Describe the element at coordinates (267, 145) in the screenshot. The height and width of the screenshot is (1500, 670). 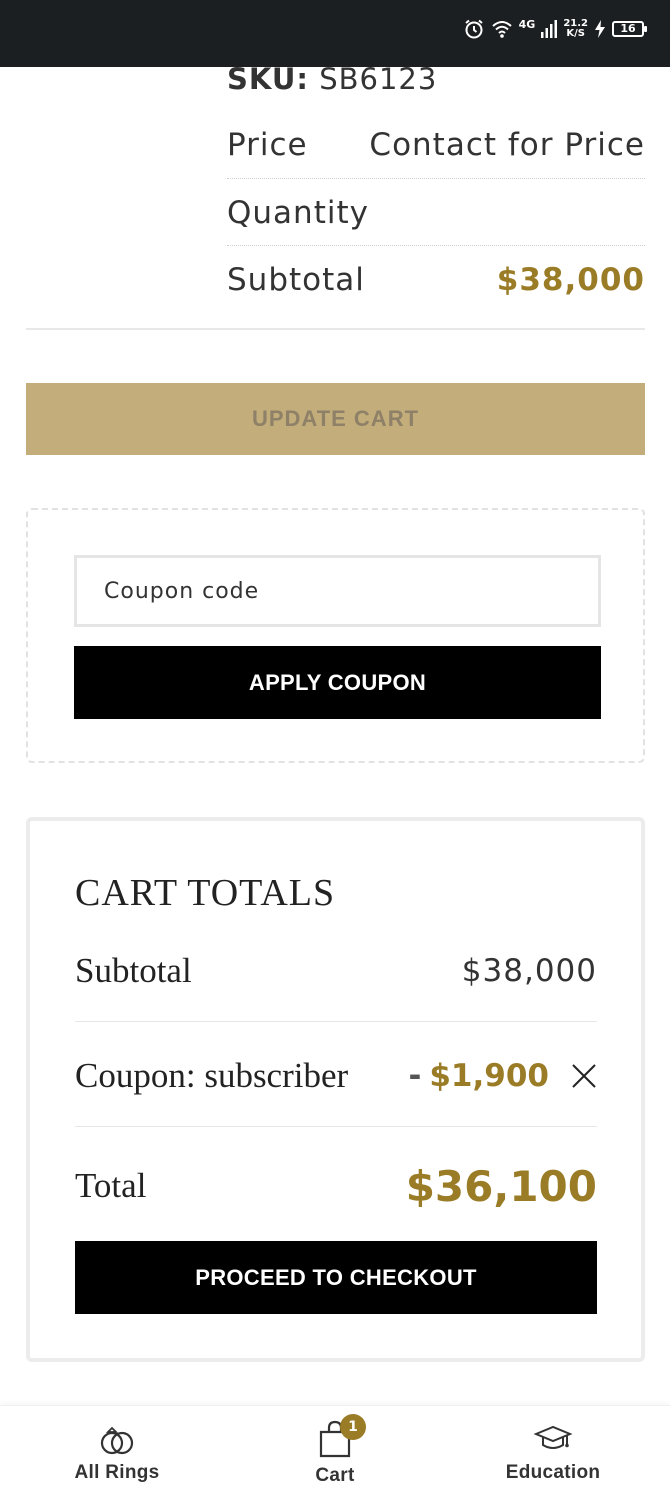
I see `price-label: Price` at that location.